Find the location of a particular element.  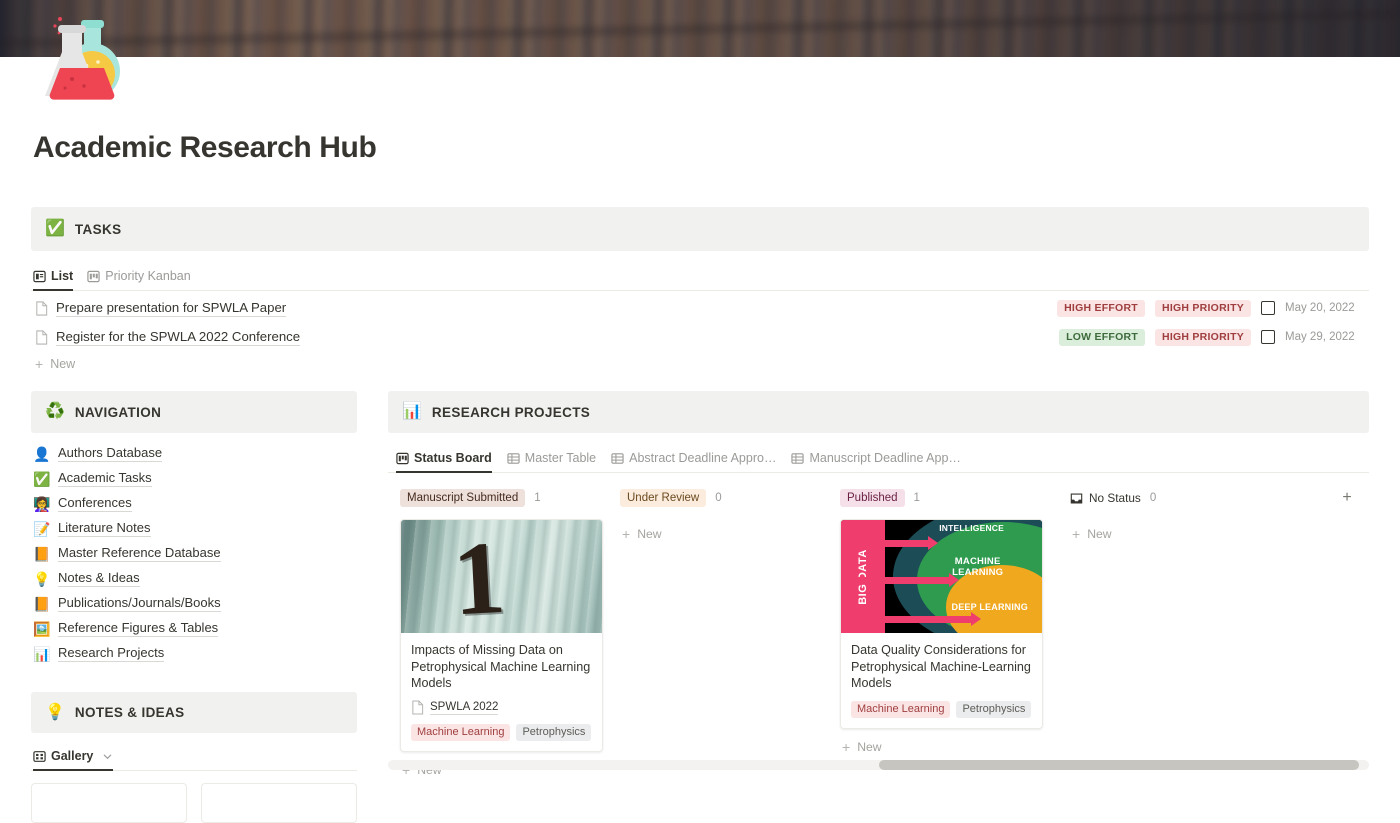

card-tags: Machine Learning Petrophysics is located at coordinates (941, 709).